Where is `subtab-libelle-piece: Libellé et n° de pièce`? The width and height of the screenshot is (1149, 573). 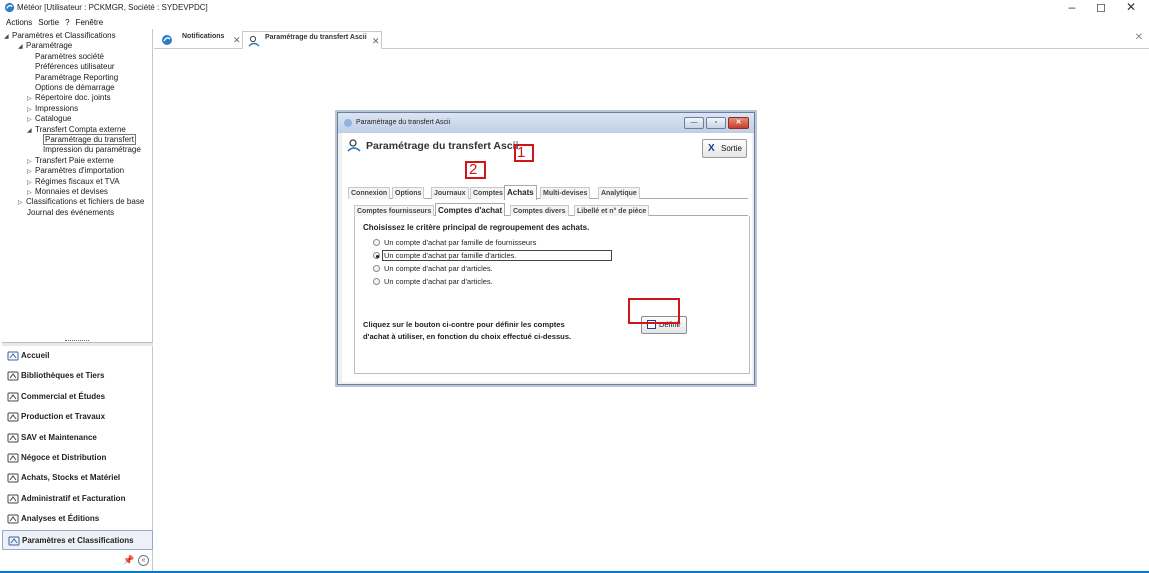
subtab-libelle-piece: Libellé et n° de pièce is located at coordinates (612, 210).